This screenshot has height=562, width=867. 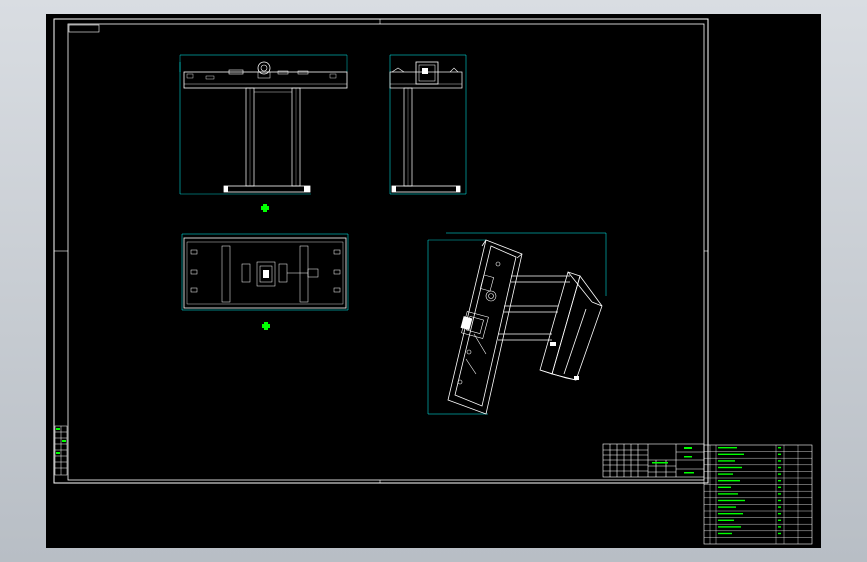 What do you see at coordinates (263, 133) in the screenshot?
I see `front-view` at bounding box center [263, 133].